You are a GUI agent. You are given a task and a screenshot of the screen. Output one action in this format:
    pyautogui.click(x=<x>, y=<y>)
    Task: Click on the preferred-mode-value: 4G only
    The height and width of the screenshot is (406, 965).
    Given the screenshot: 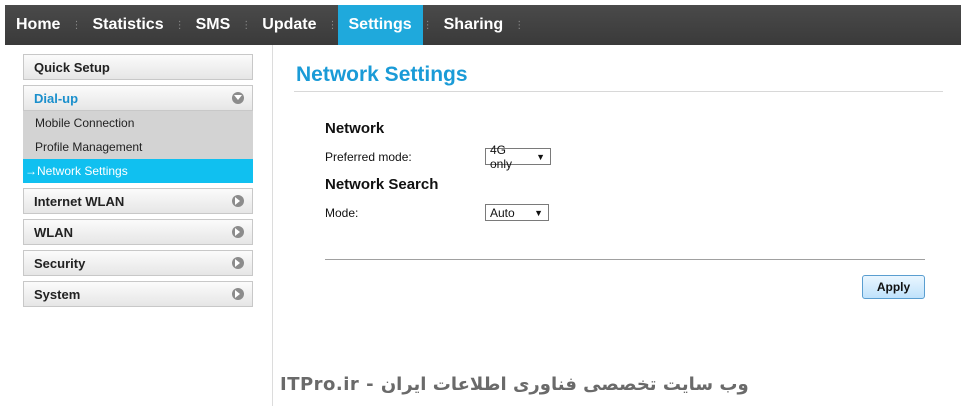 What is the action you would take?
    pyautogui.click(x=501, y=156)
    